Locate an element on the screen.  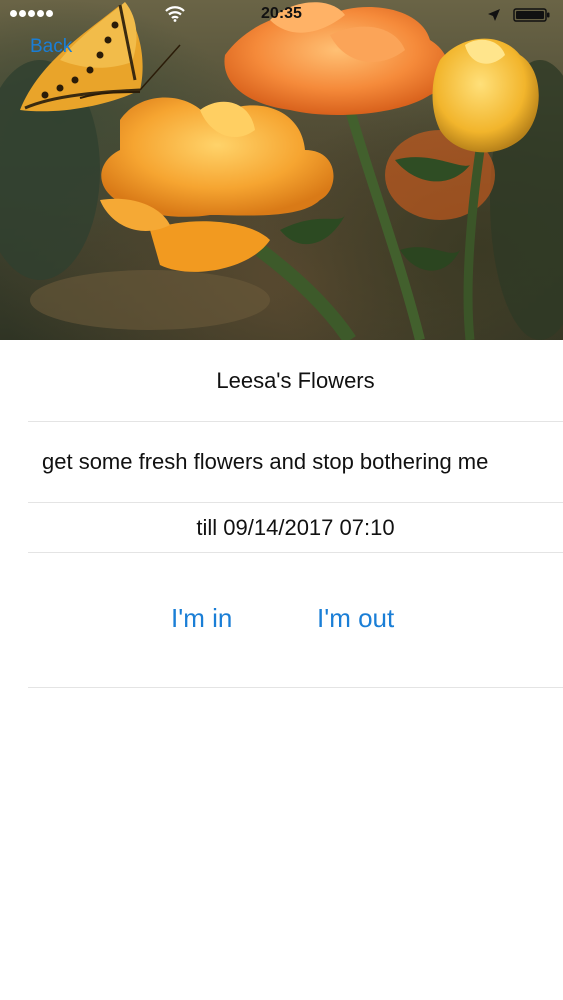
battery-icon is located at coordinates (531, 15).